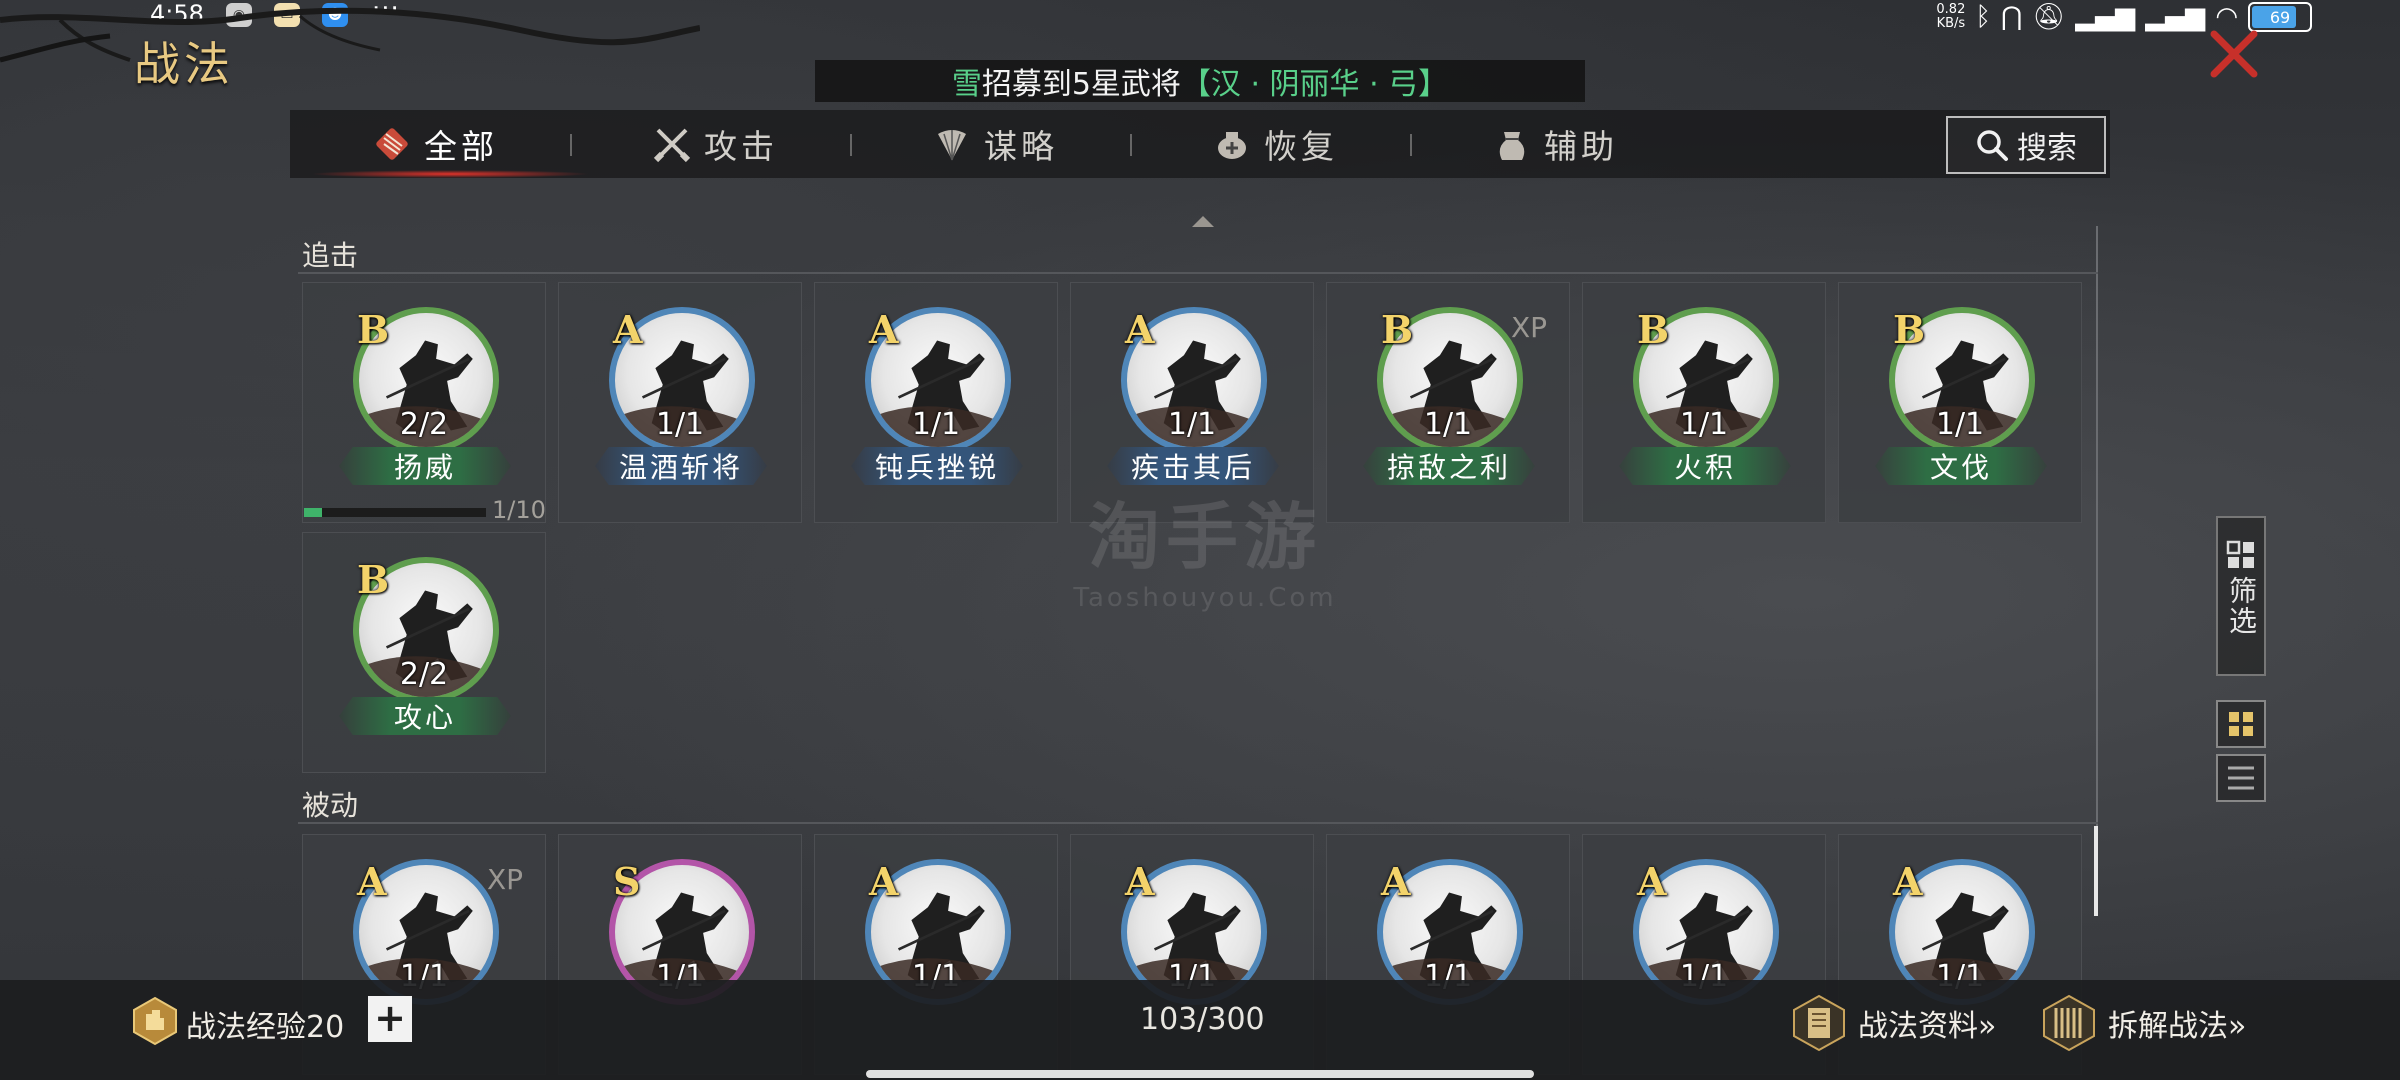 The width and height of the screenshot is (2400, 1080). Describe the element at coordinates (1581, 146) in the screenshot. I see `tab-label: 辅助` at that location.